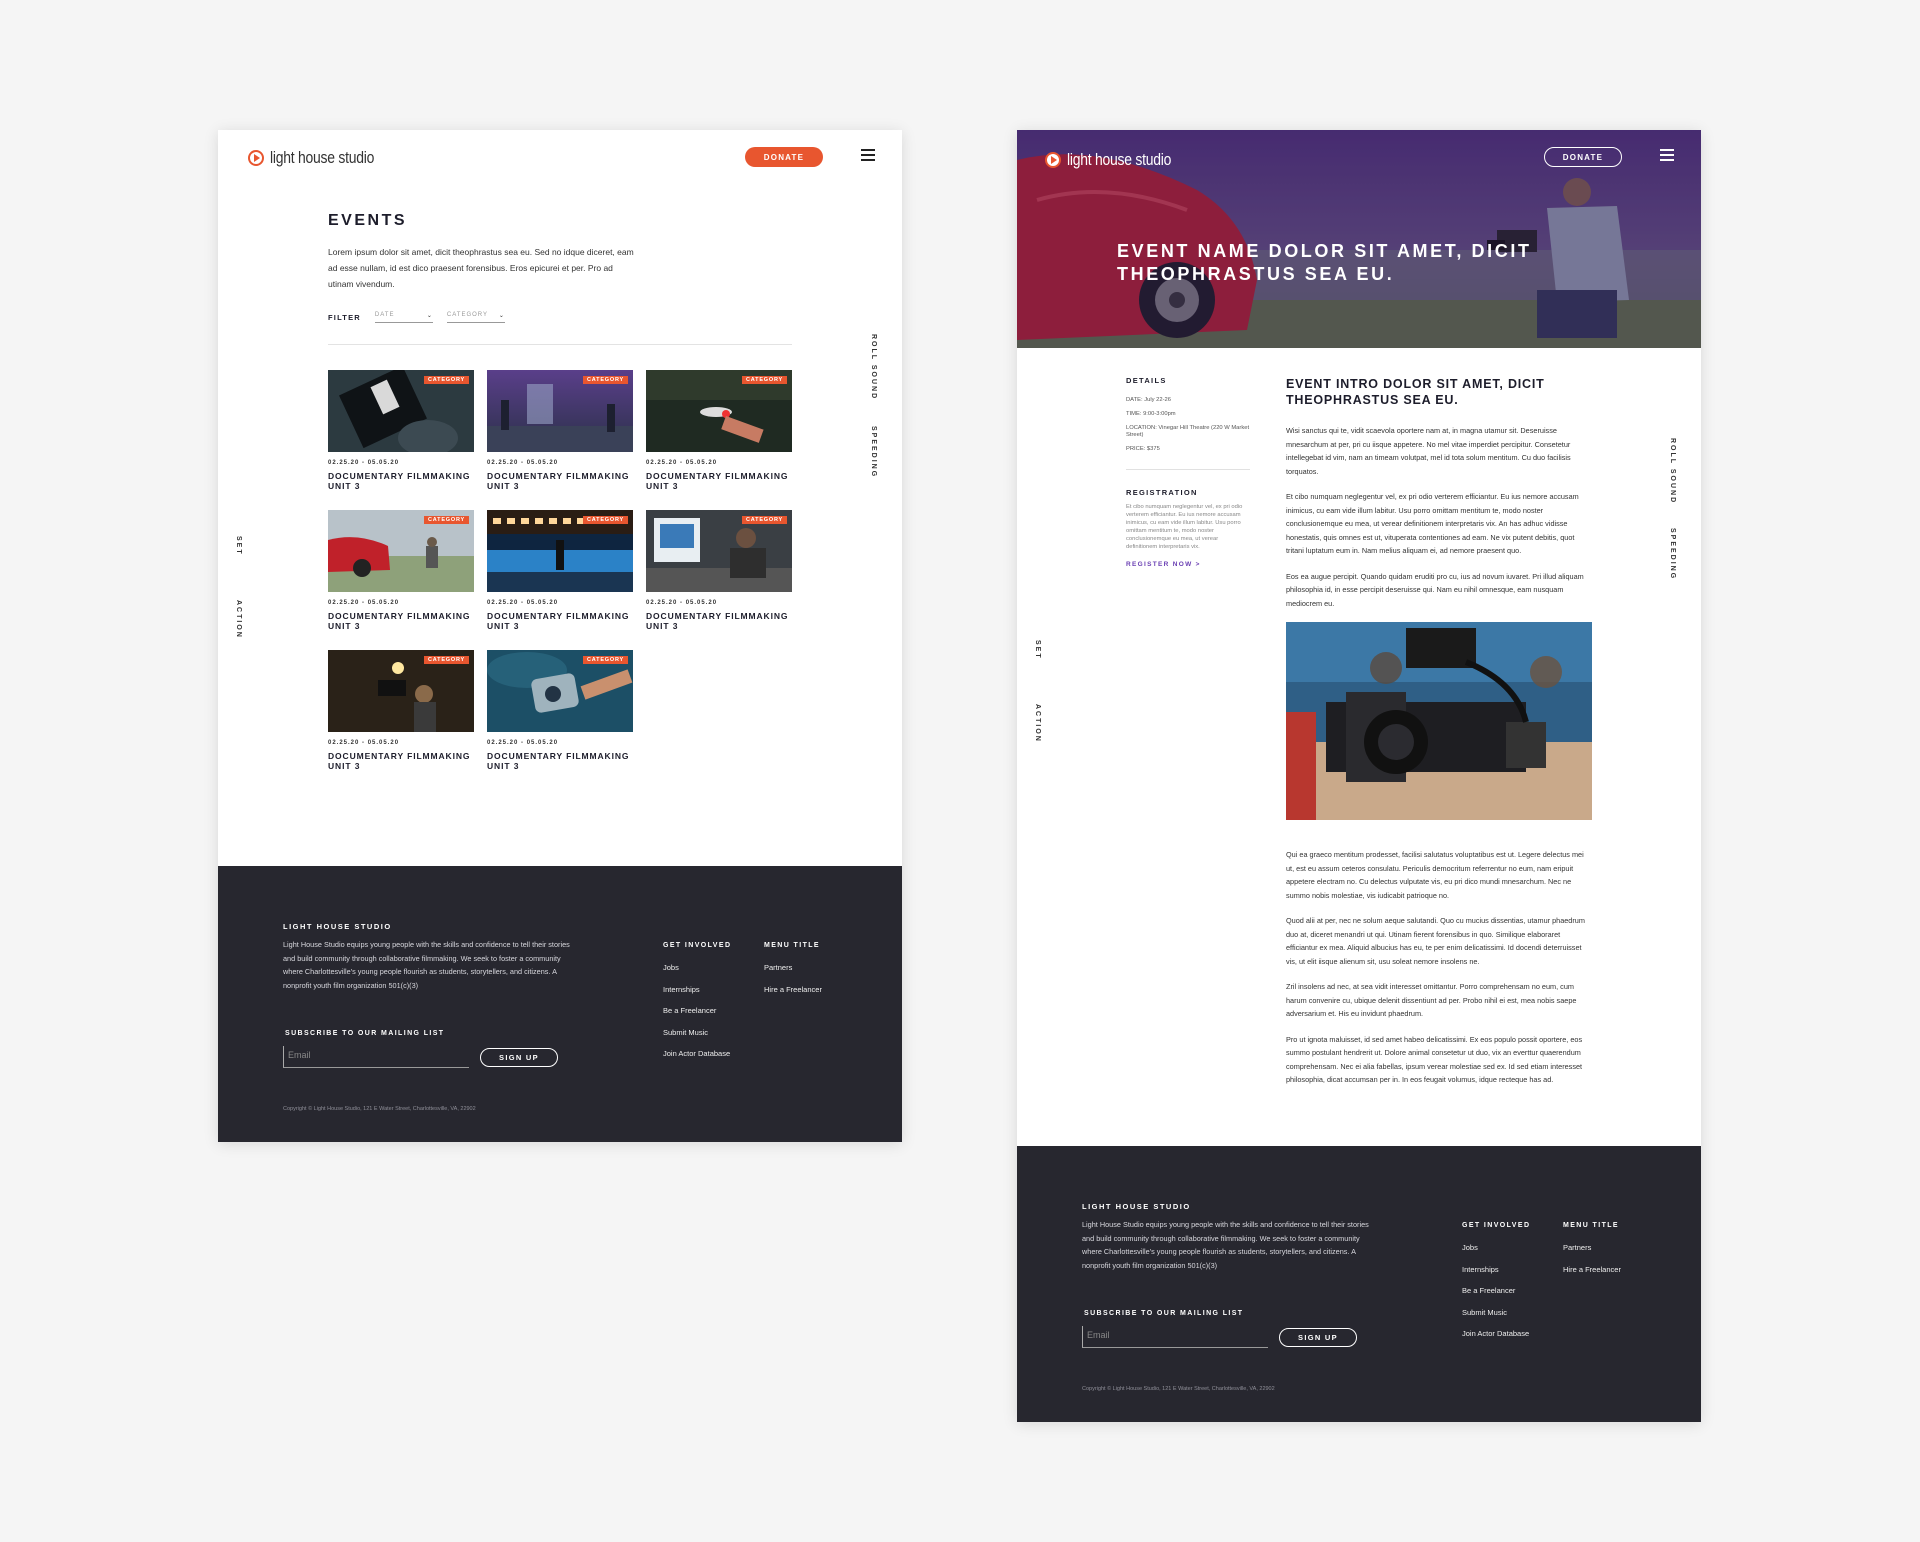  What do you see at coordinates (1188, 469) in the screenshot?
I see `divider` at bounding box center [1188, 469].